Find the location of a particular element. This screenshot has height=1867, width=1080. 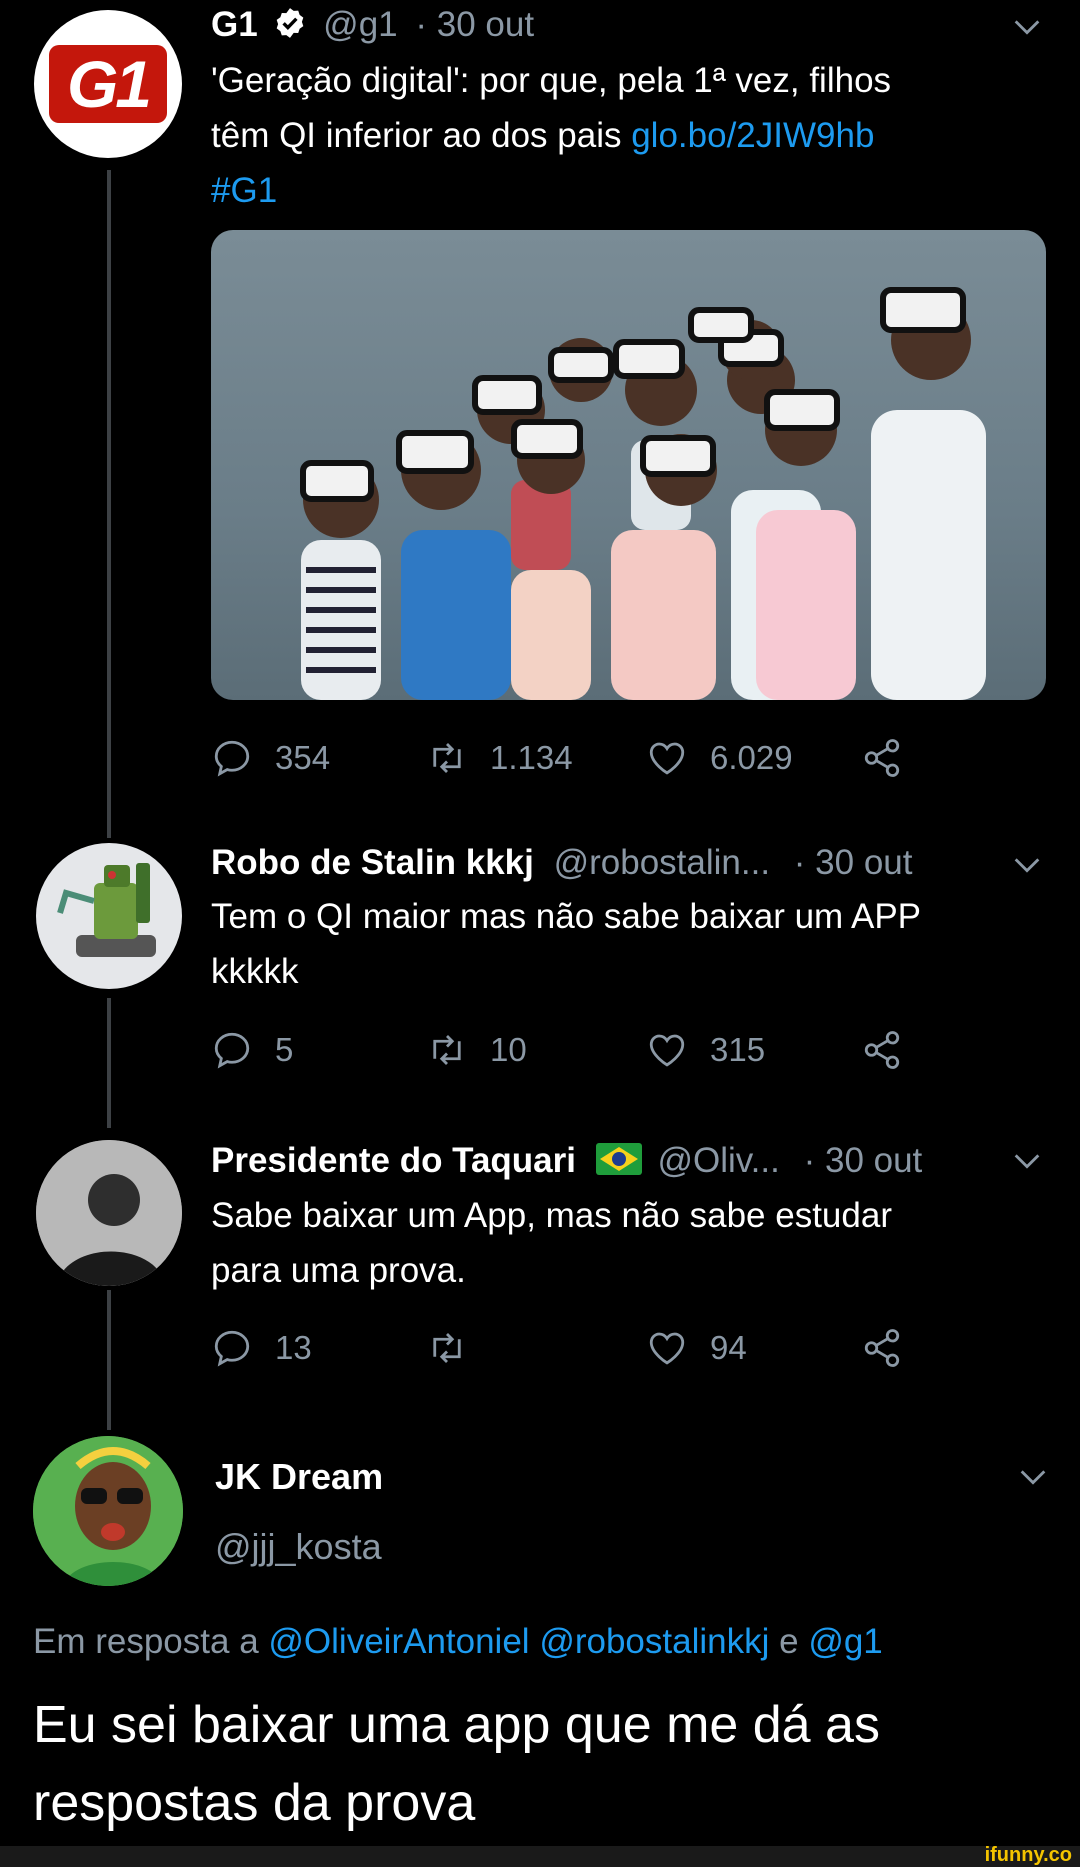

author-handle: @g1 is located at coordinates (360, 24).